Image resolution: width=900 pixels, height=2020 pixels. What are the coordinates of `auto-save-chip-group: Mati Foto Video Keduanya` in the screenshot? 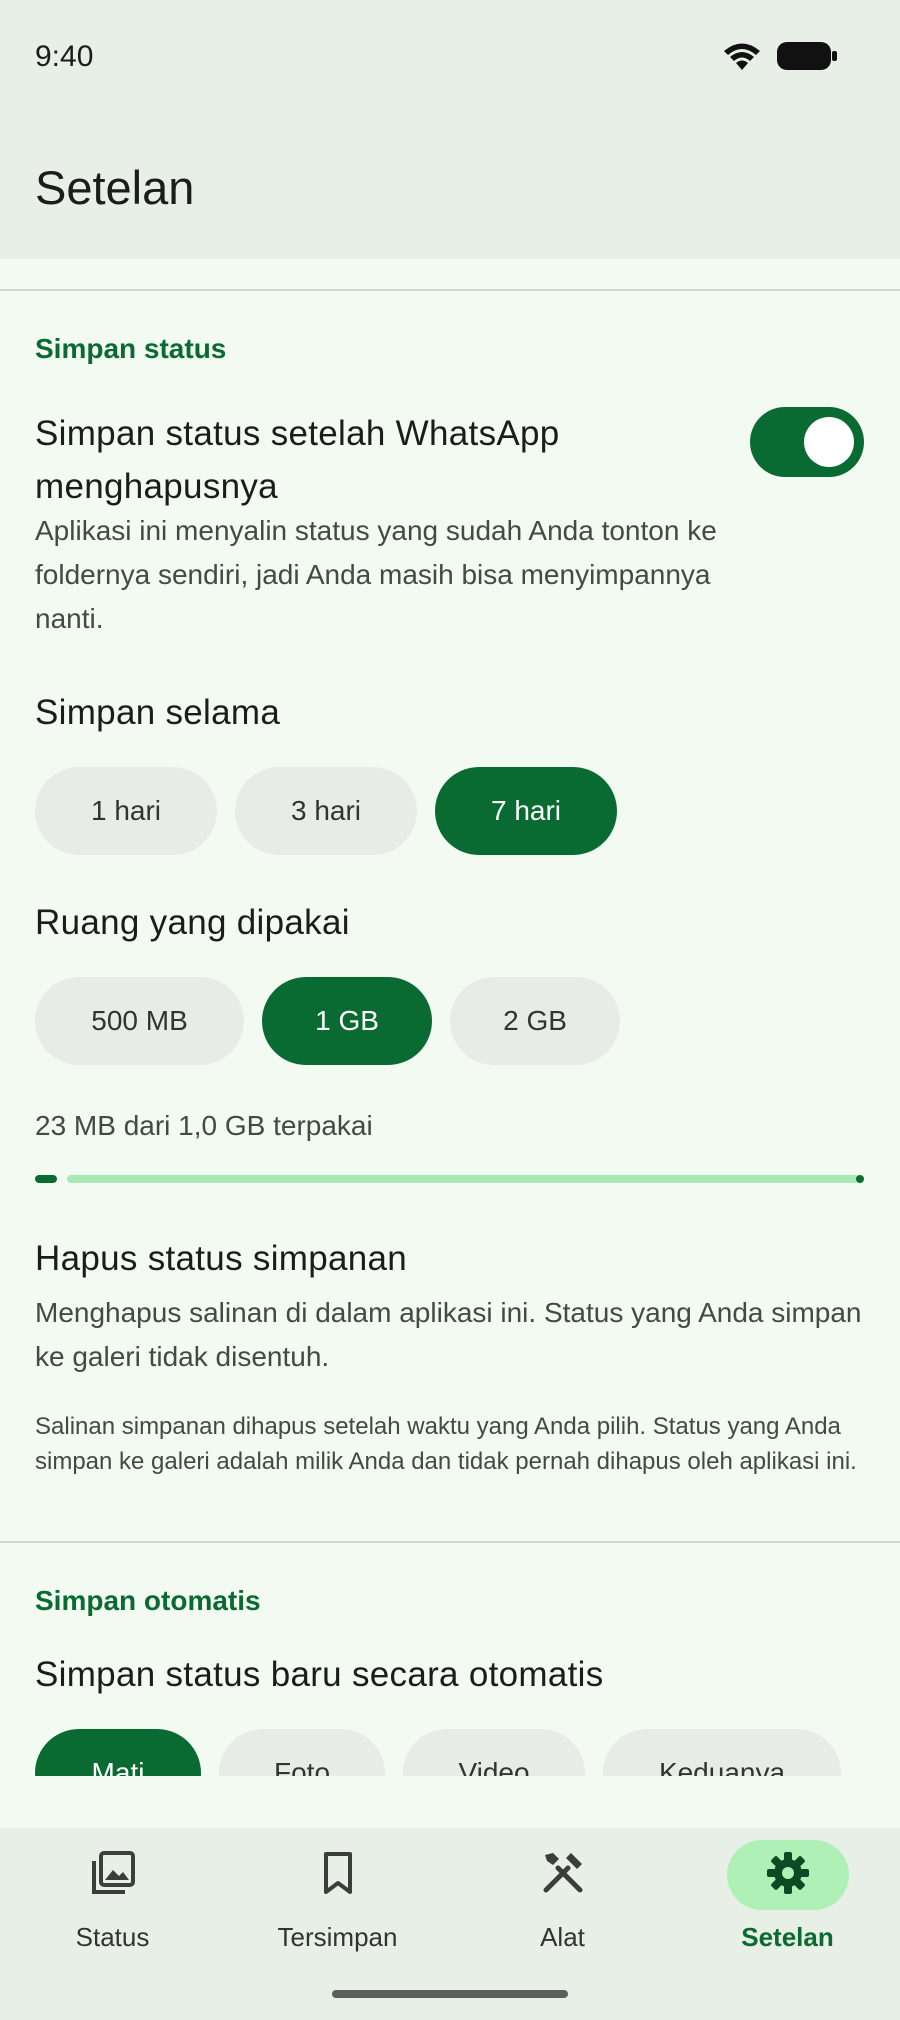 It's located at (438, 1752).